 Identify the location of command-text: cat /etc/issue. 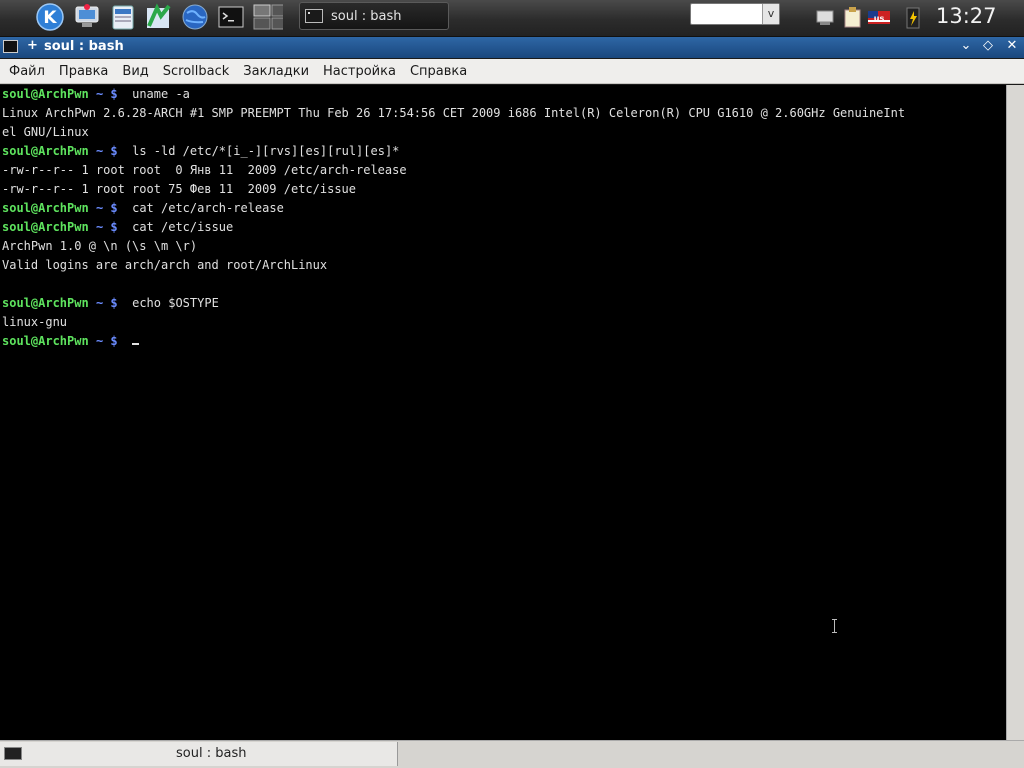
(183, 227).